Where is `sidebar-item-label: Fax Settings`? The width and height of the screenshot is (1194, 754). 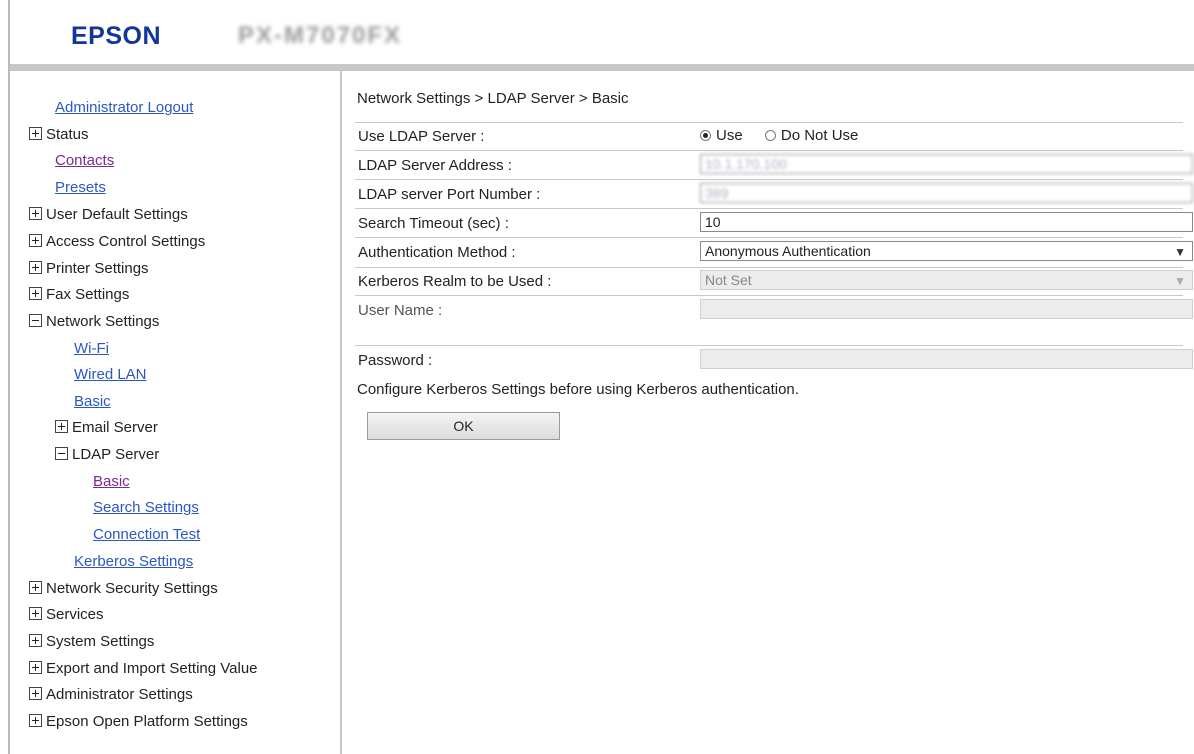
sidebar-item-label: Fax Settings is located at coordinates (88, 294).